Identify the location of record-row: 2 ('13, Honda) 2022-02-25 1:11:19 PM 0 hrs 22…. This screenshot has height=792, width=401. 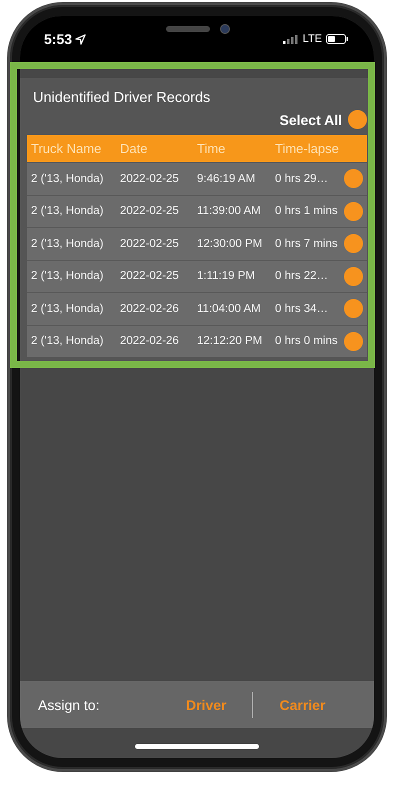
(197, 276).